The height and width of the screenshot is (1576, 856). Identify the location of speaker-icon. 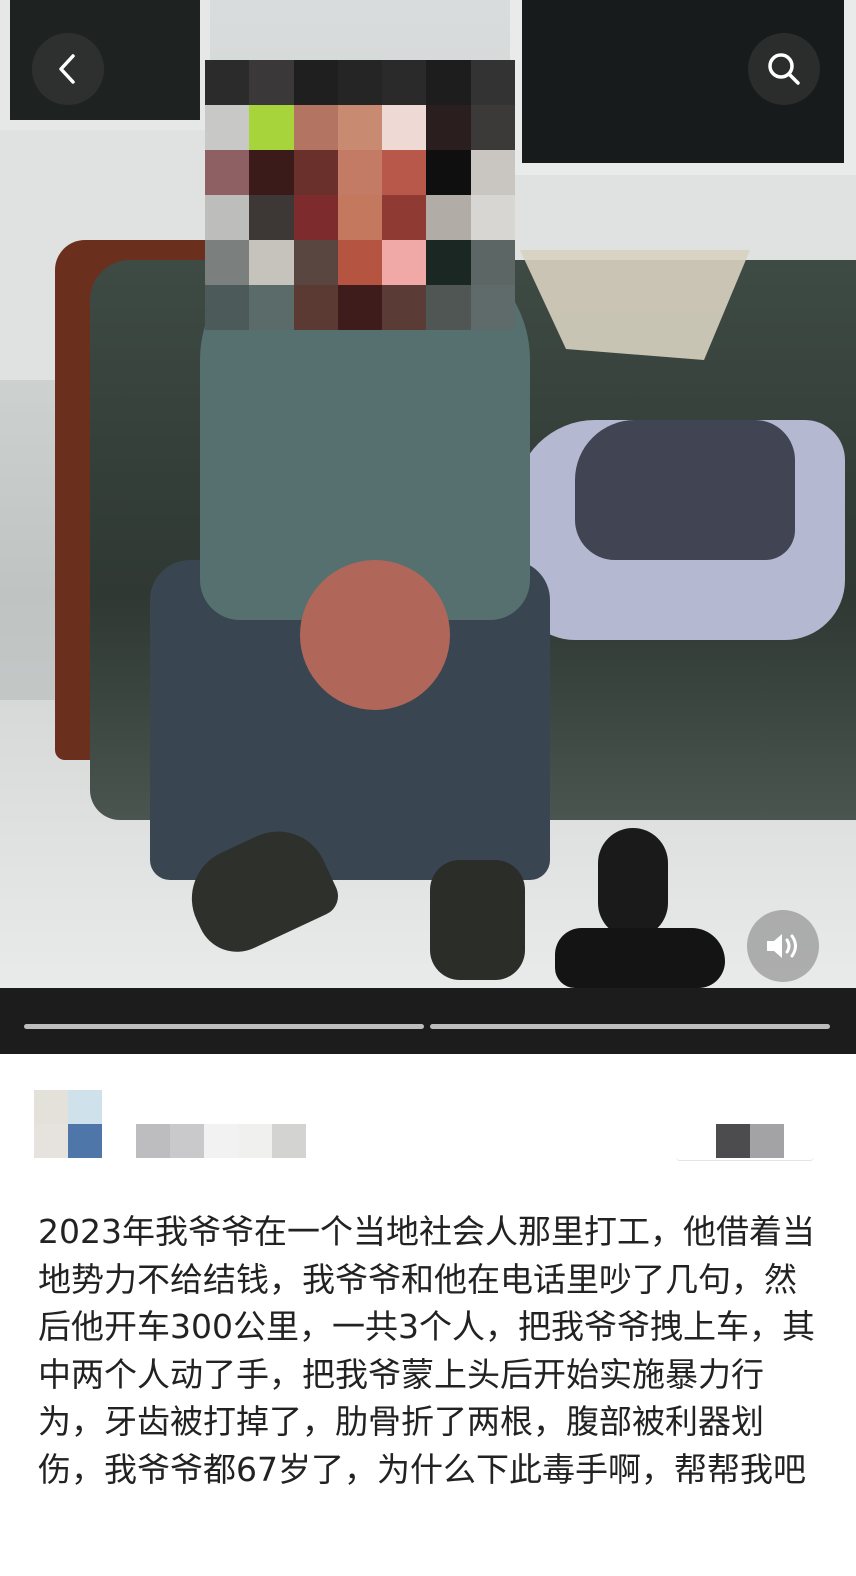
(782, 946).